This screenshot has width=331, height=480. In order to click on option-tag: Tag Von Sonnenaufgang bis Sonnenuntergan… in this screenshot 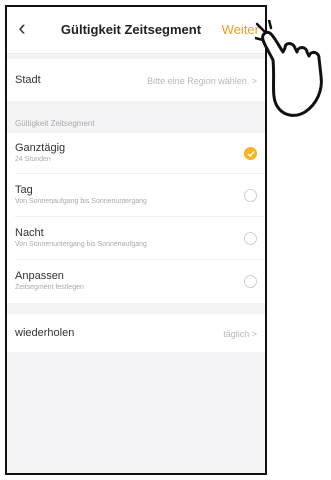, I will do `click(136, 195)`.